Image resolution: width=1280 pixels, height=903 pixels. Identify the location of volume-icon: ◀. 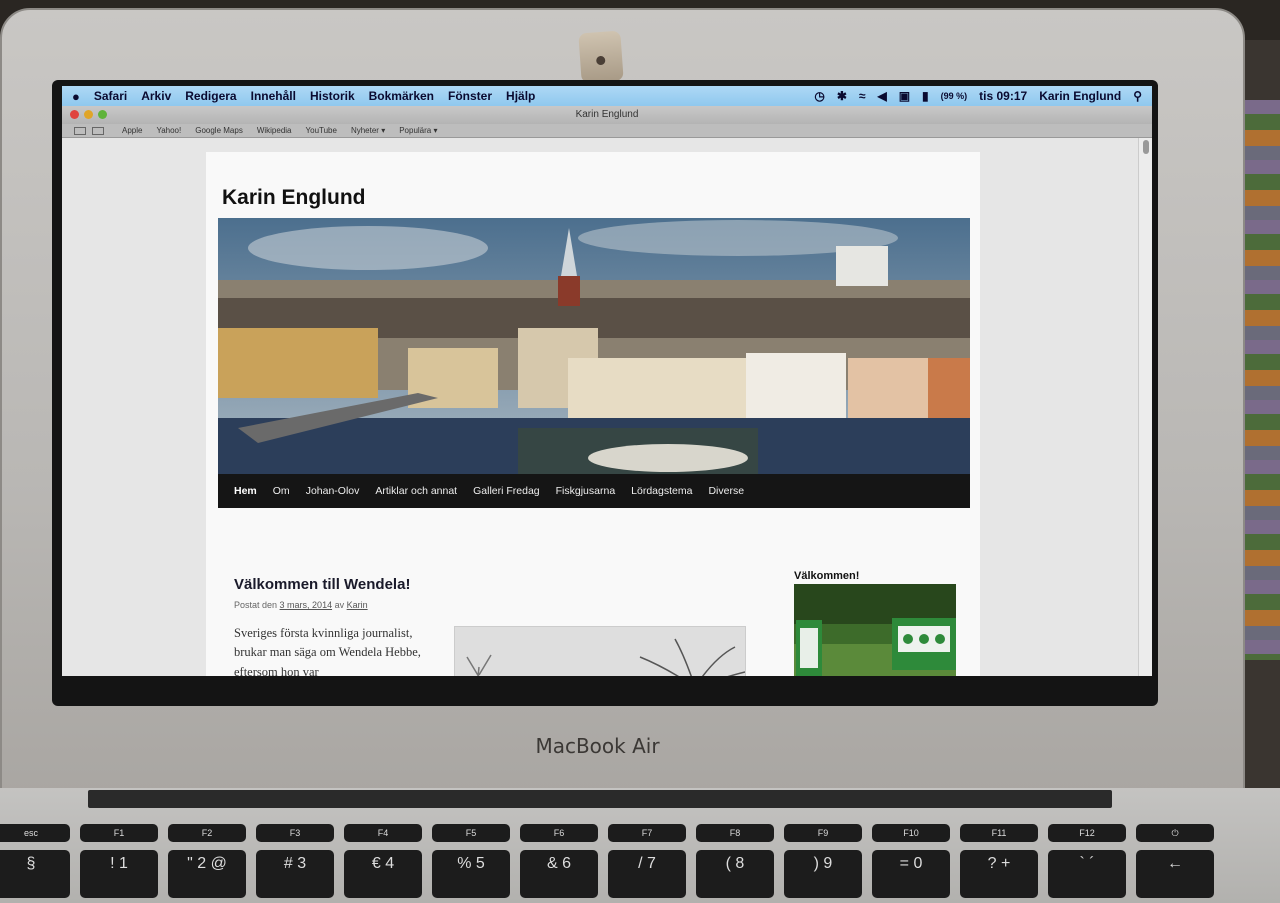
(881, 96).